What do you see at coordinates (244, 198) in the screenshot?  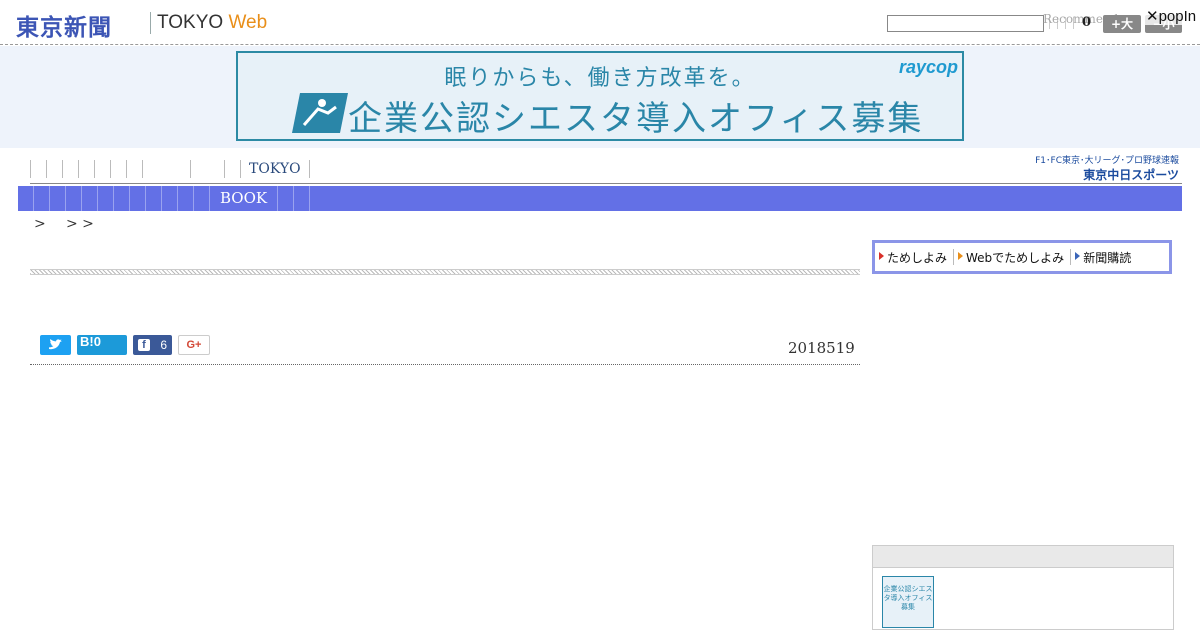 I see `menu-item-book: BOOK` at bounding box center [244, 198].